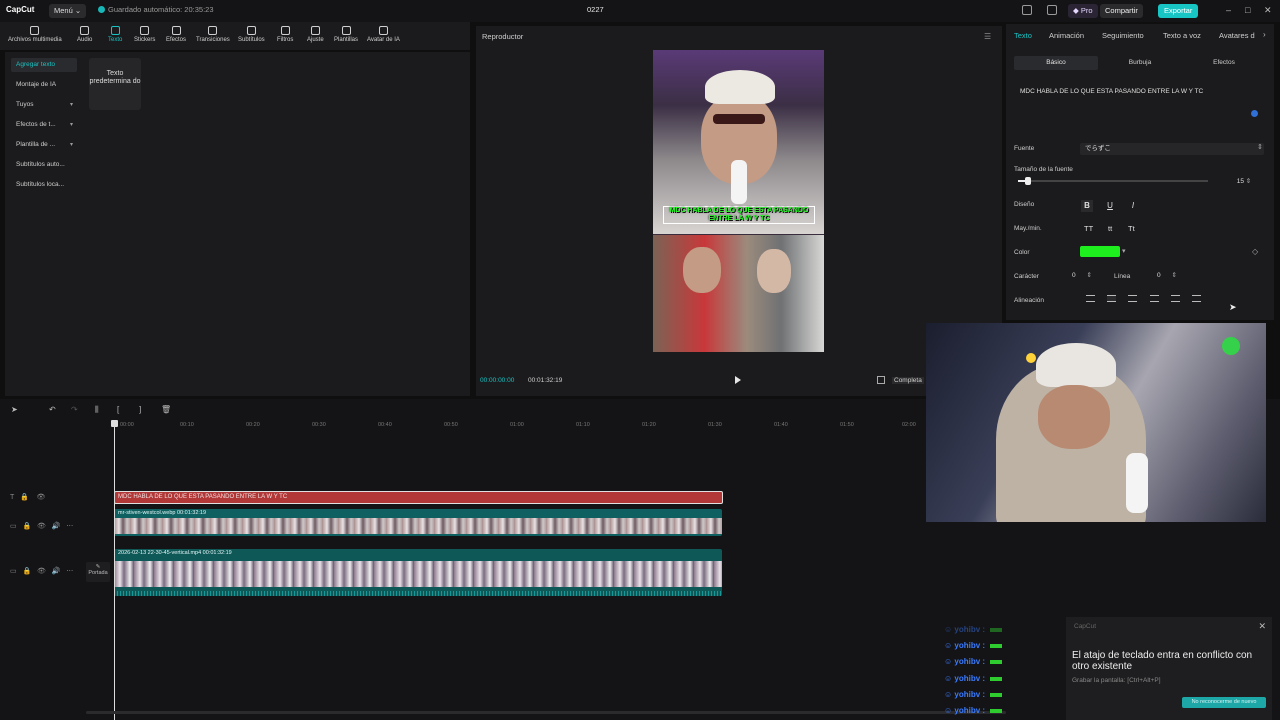  I want to click on line-spacing-input: 0 ⇕, so click(1167, 275).